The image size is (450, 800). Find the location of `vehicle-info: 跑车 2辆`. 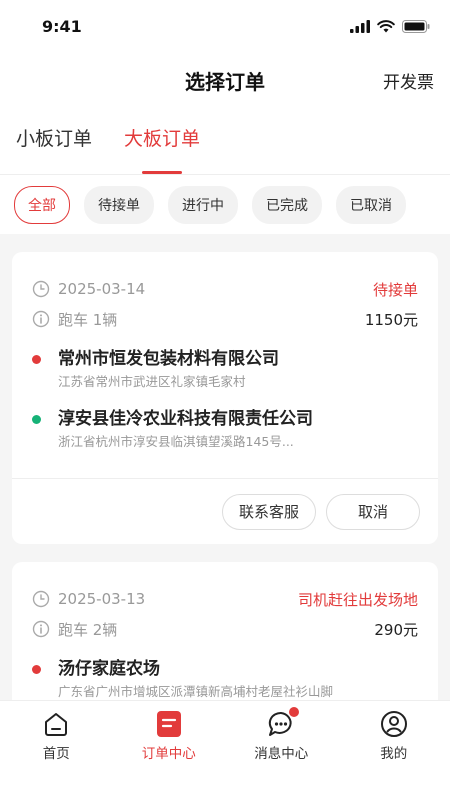

vehicle-info: 跑车 2辆 is located at coordinates (74, 629).